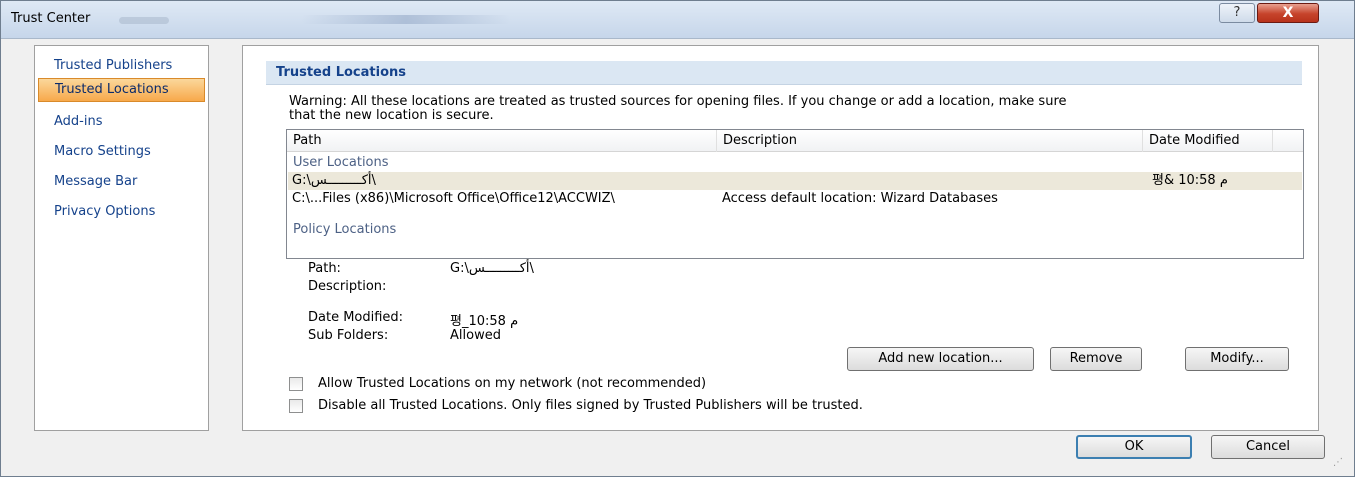 Image resolution: width=1355 pixels, height=477 pixels. What do you see at coordinates (930, 141) in the screenshot?
I see `column-header-description: Description` at bounding box center [930, 141].